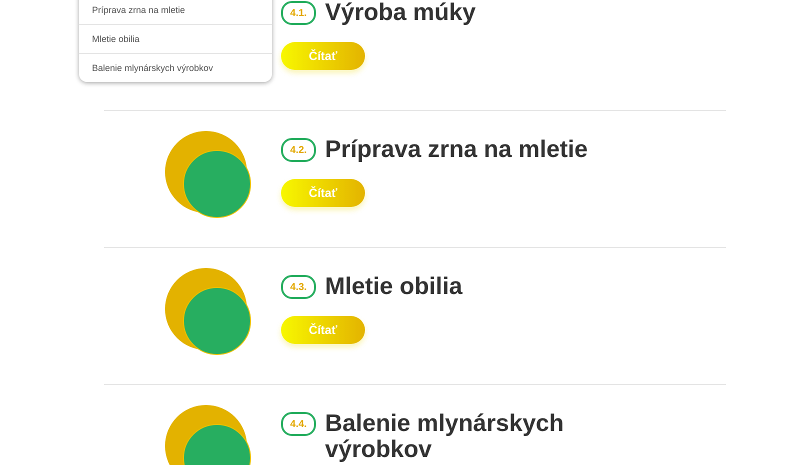 Image resolution: width=800 pixels, height=465 pixels. I want to click on chapter-title: Príprava zrna na mletie, so click(456, 150).